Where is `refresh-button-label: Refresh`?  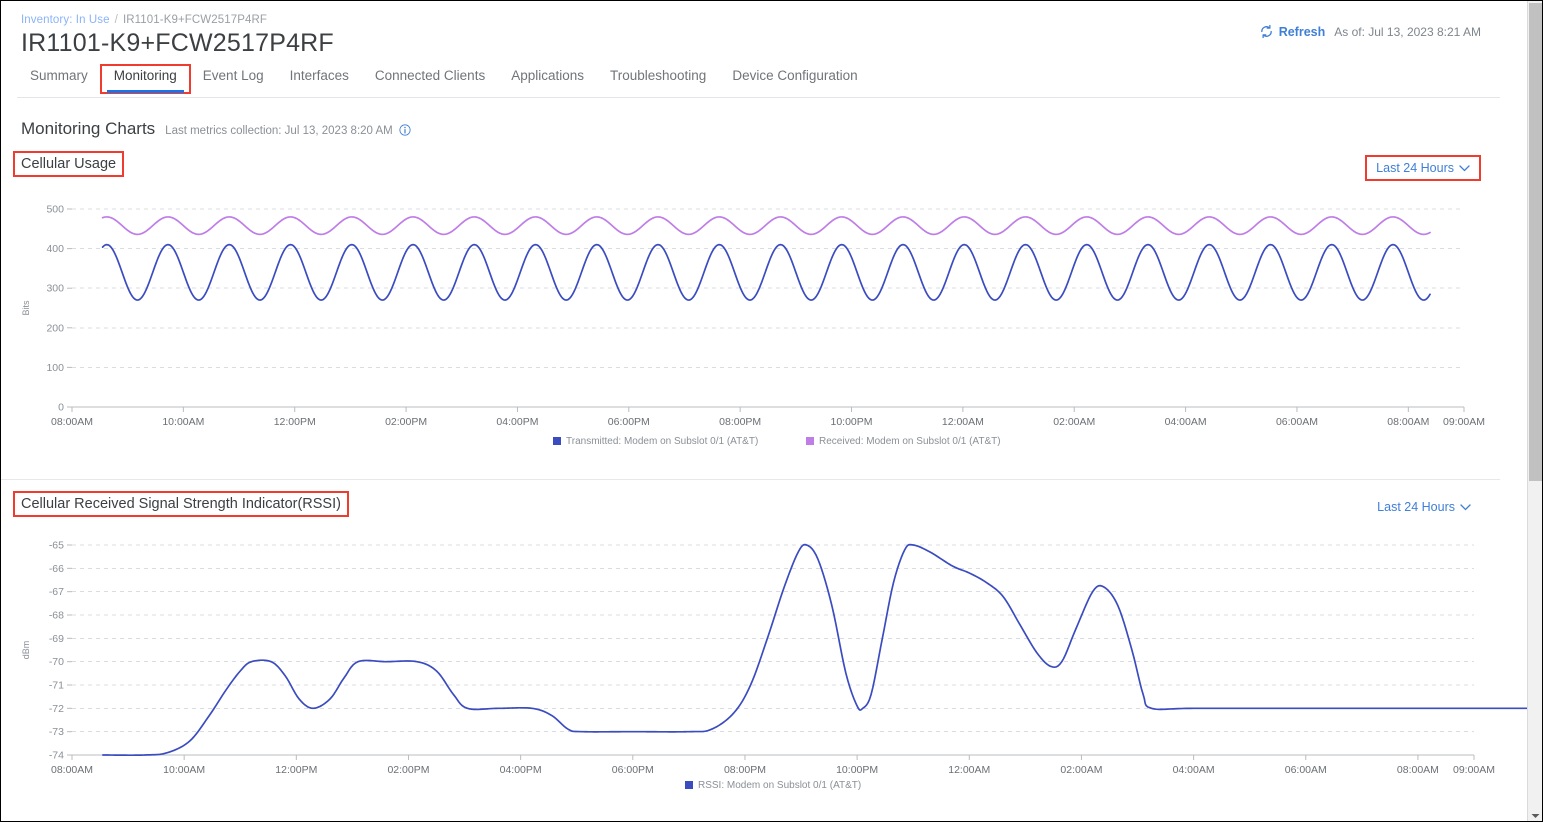
refresh-button-label: Refresh is located at coordinates (1302, 32).